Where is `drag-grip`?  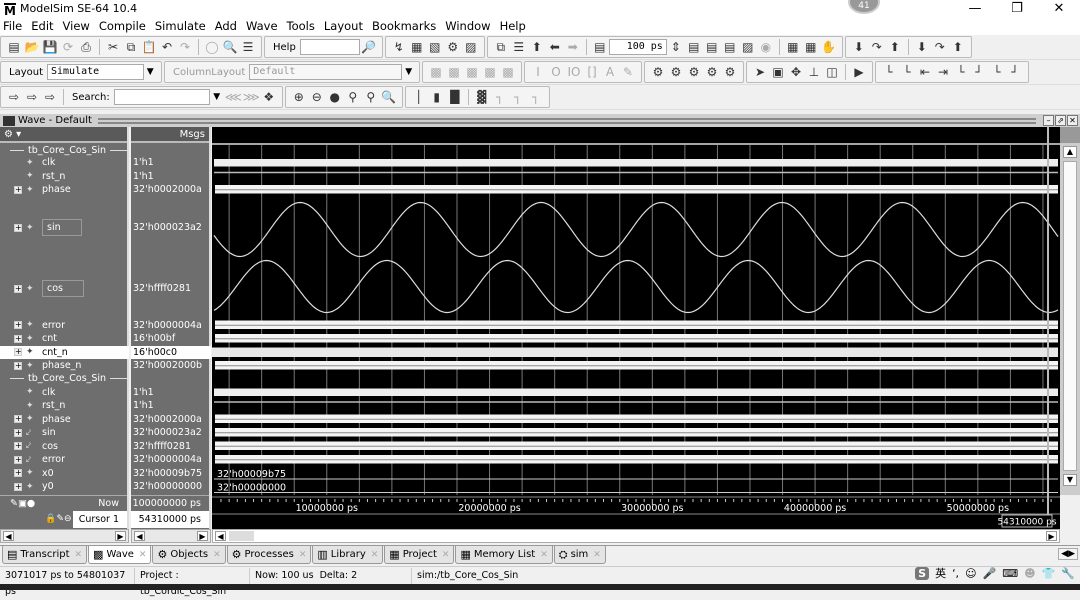 drag-grip is located at coordinates (566, 120).